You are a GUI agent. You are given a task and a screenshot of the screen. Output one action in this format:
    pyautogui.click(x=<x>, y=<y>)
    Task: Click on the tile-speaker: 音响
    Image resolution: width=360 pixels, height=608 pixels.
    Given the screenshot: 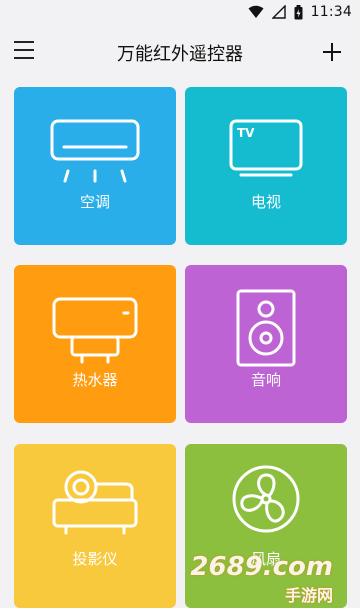 What is the action you would take?
    pyautogui.click(x=266, y=344)
    